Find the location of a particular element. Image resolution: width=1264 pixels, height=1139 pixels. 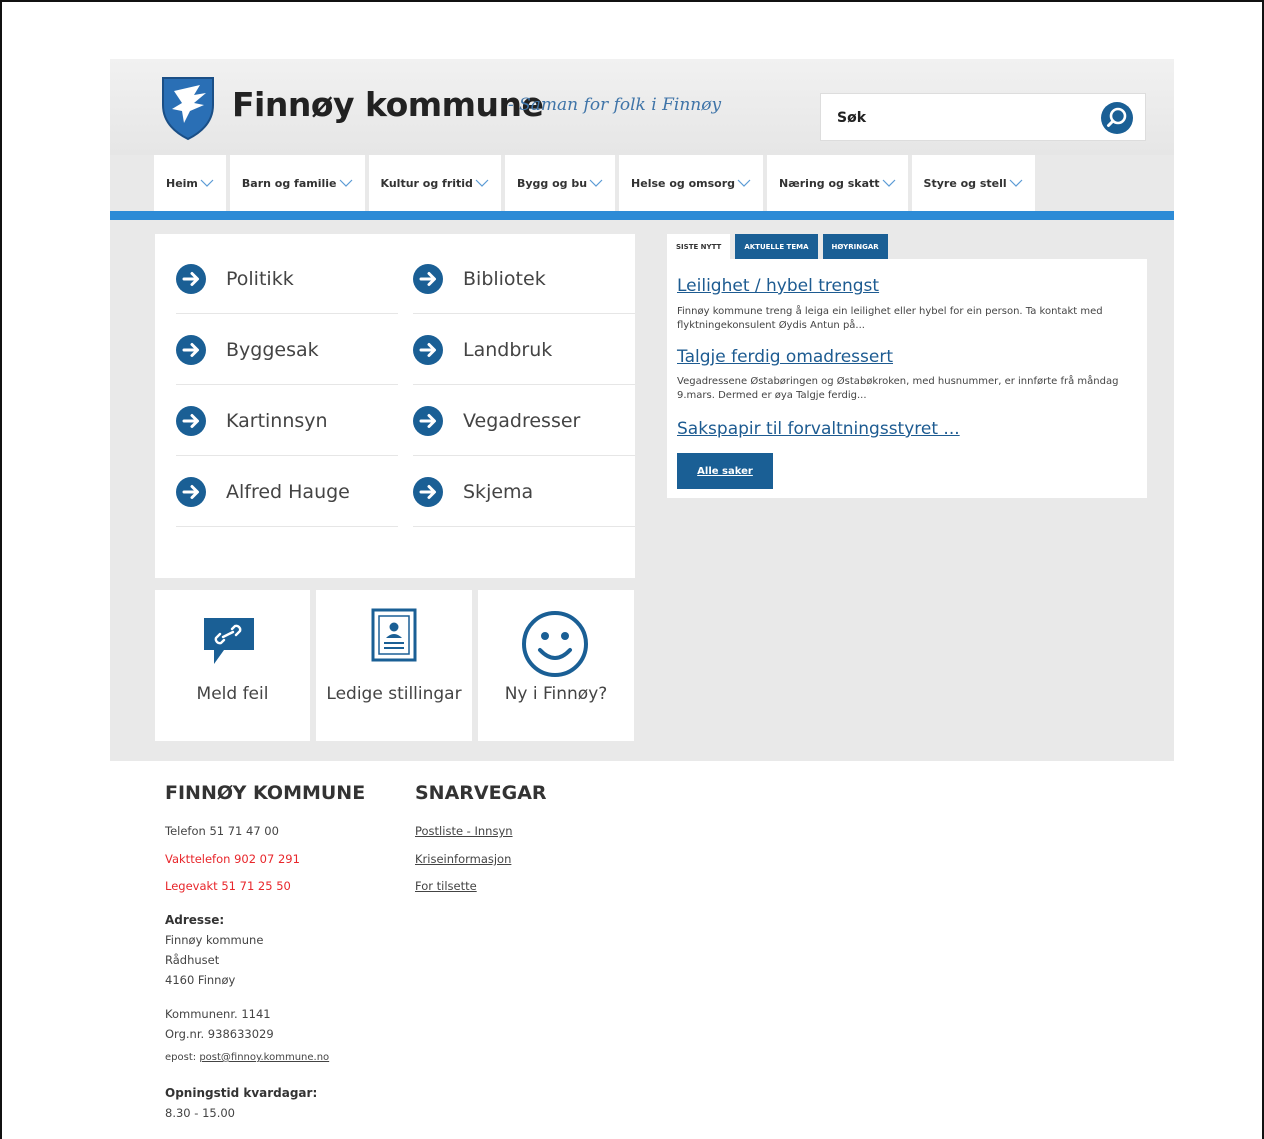

search-input is located at coordinates (962, 118).